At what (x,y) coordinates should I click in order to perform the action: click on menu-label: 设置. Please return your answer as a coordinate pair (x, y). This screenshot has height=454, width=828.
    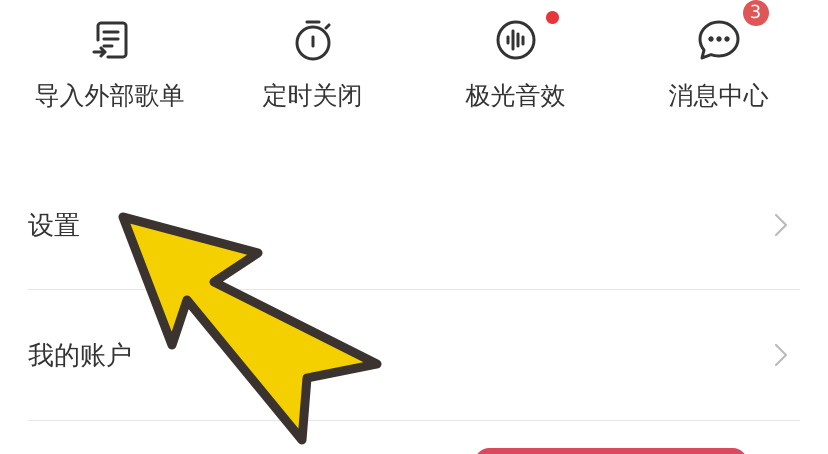
    Looking at the image, I should click on (54, 226).